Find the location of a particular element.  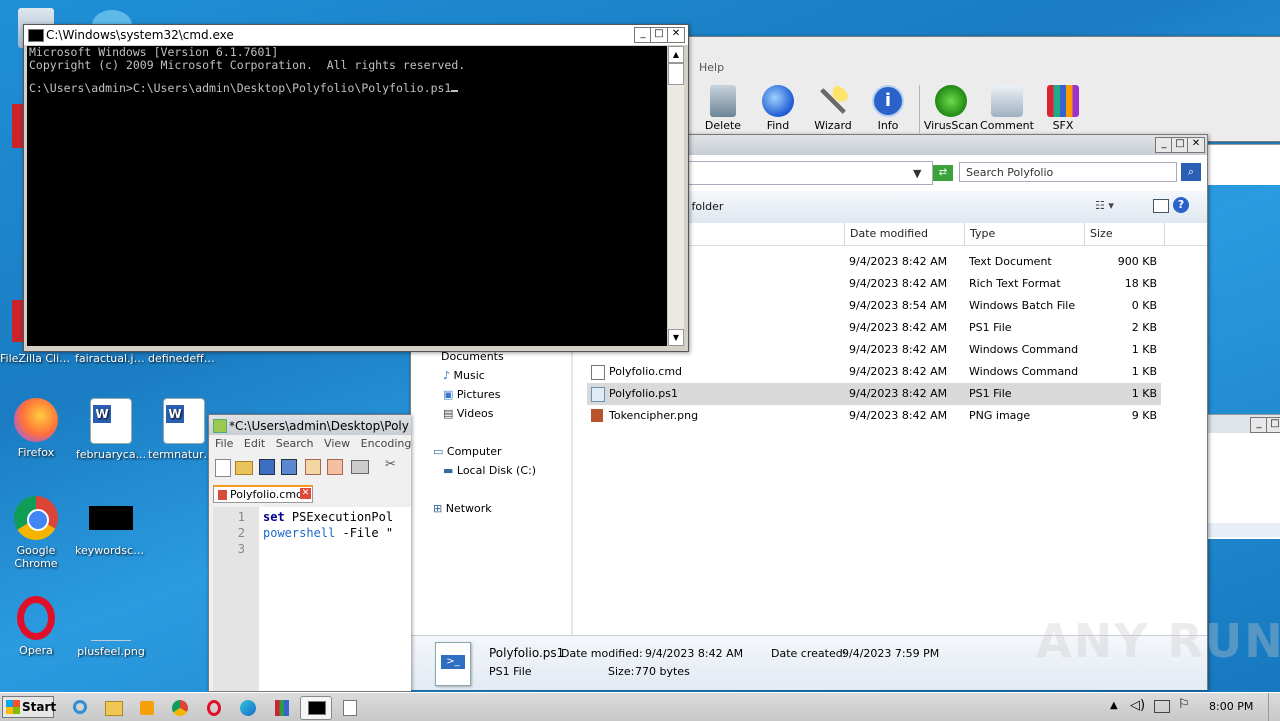

column-date-modified: Date modified is located at coordinates (905, 234).